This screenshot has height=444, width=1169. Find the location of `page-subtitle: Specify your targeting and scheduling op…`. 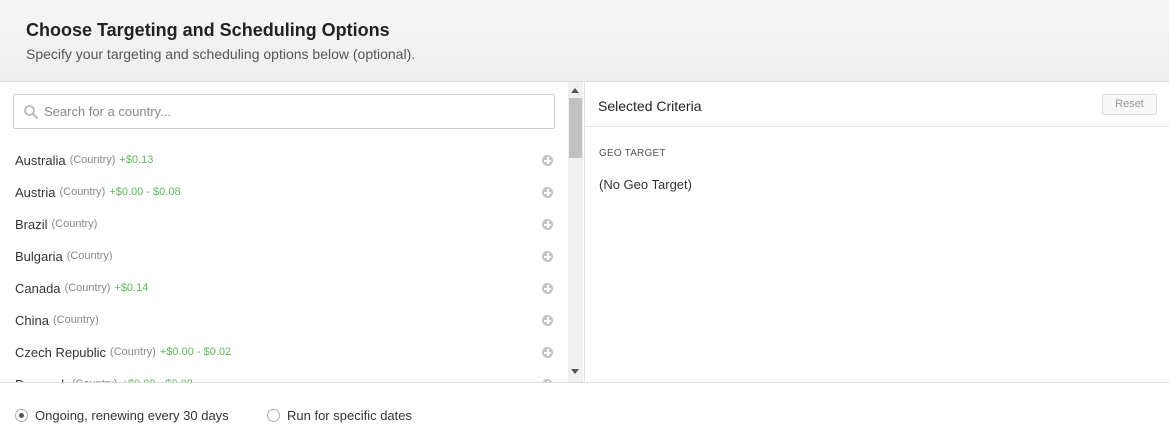

page-subtitle: Specify your targeting and scheduling op… is located at coordinates (221, 54).